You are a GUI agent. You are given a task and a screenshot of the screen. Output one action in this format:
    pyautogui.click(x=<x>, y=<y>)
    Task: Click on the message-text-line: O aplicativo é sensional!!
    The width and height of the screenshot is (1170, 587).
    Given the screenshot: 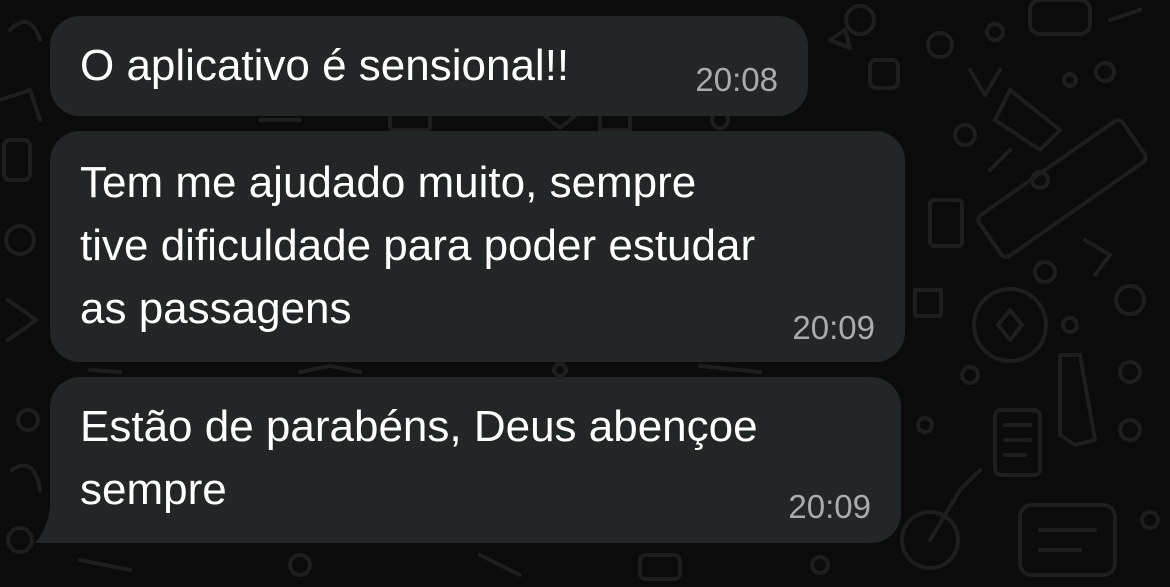 What is the action you would take?
    pyautogui.click(x=325, y=65)
    